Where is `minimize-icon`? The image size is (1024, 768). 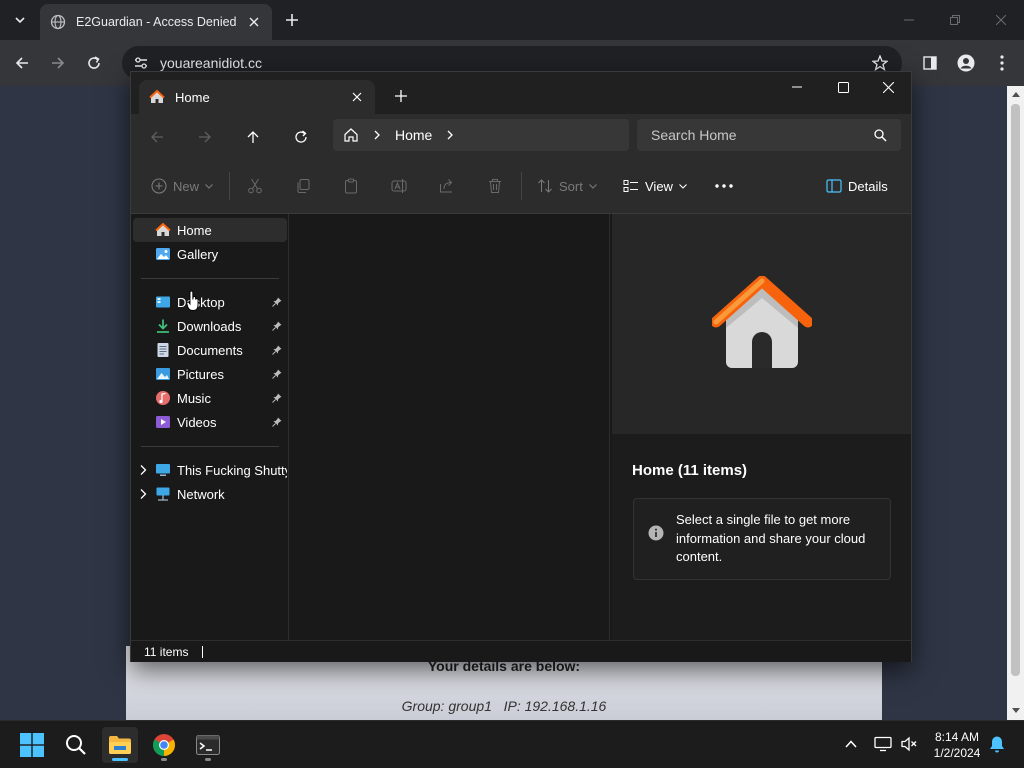
minimize-icon is located at coordinates (909, 20).